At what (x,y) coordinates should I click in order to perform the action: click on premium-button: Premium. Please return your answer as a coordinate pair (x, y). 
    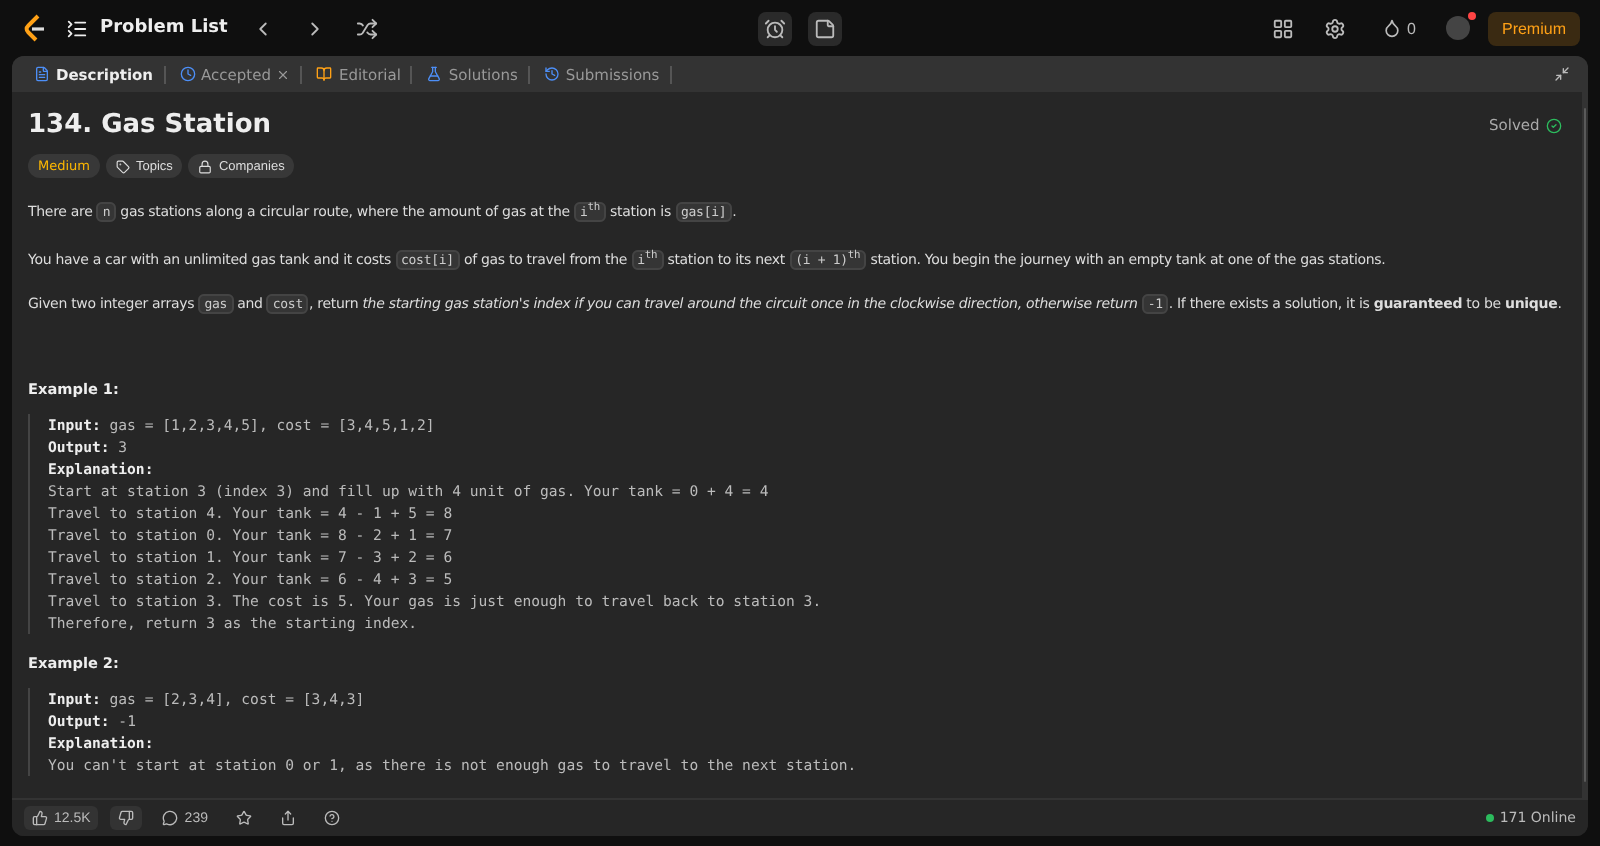
    Looking at the image, I should click on (1533, 28).